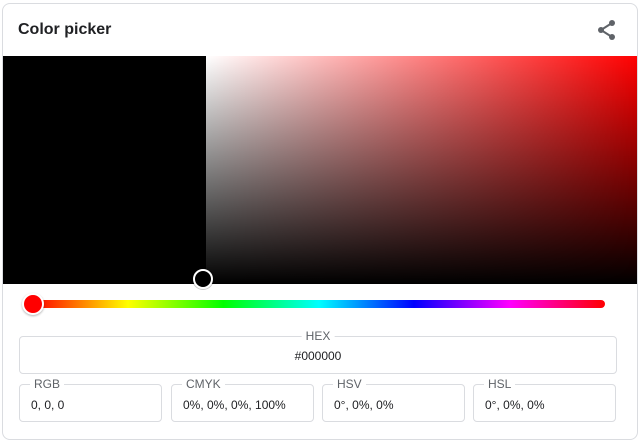 This screenshot has width=641, height=442. What do you see at coordinates (318, 336) in the screenshot?
I see `hex-label: HEX` at bounding box center [318, 336].